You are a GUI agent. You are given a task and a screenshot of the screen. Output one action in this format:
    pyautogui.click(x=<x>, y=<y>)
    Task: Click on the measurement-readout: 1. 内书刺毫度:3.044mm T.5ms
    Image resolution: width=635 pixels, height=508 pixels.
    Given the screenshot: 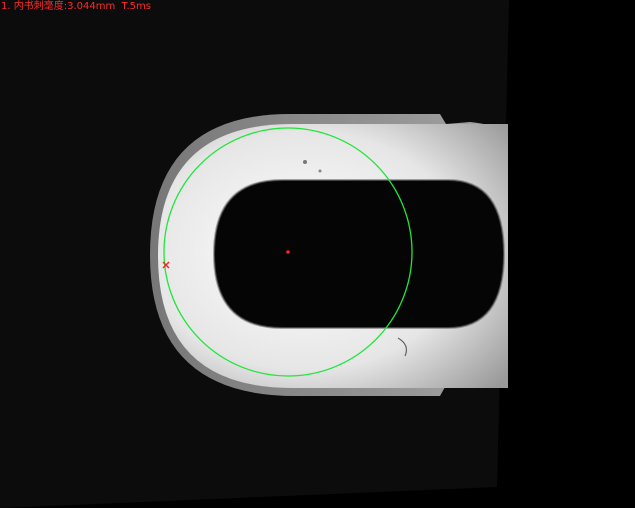 What is the action you would take?
    pyautogui.click(x=76, y=6)
    